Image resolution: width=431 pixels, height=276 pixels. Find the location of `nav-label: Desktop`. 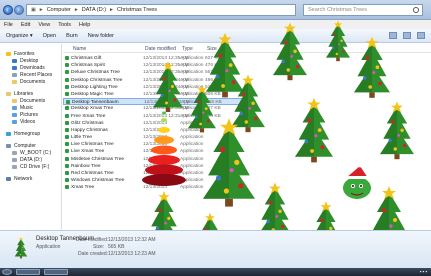

nav-label: Desktop is located at coordinates (29, 60).